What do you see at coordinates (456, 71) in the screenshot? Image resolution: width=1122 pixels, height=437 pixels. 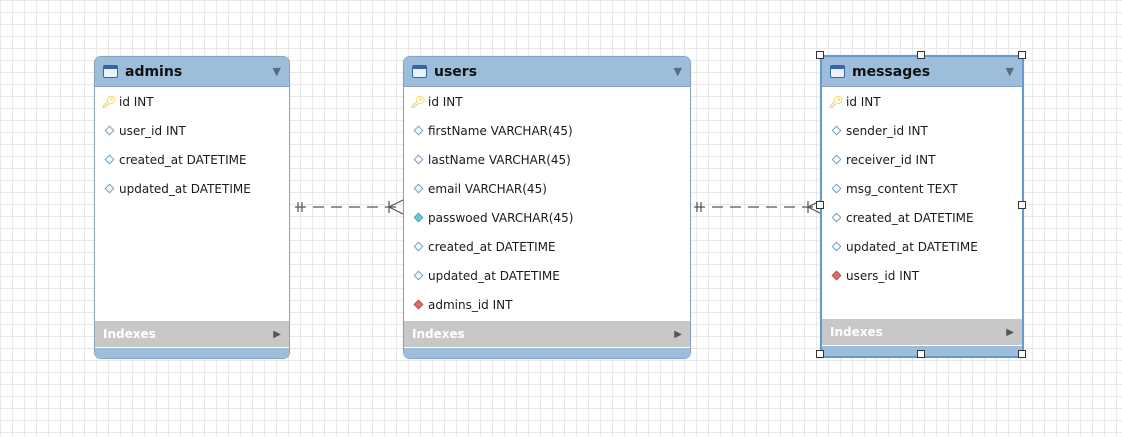 I see `table-title: users` at bounding box center [456, 71].